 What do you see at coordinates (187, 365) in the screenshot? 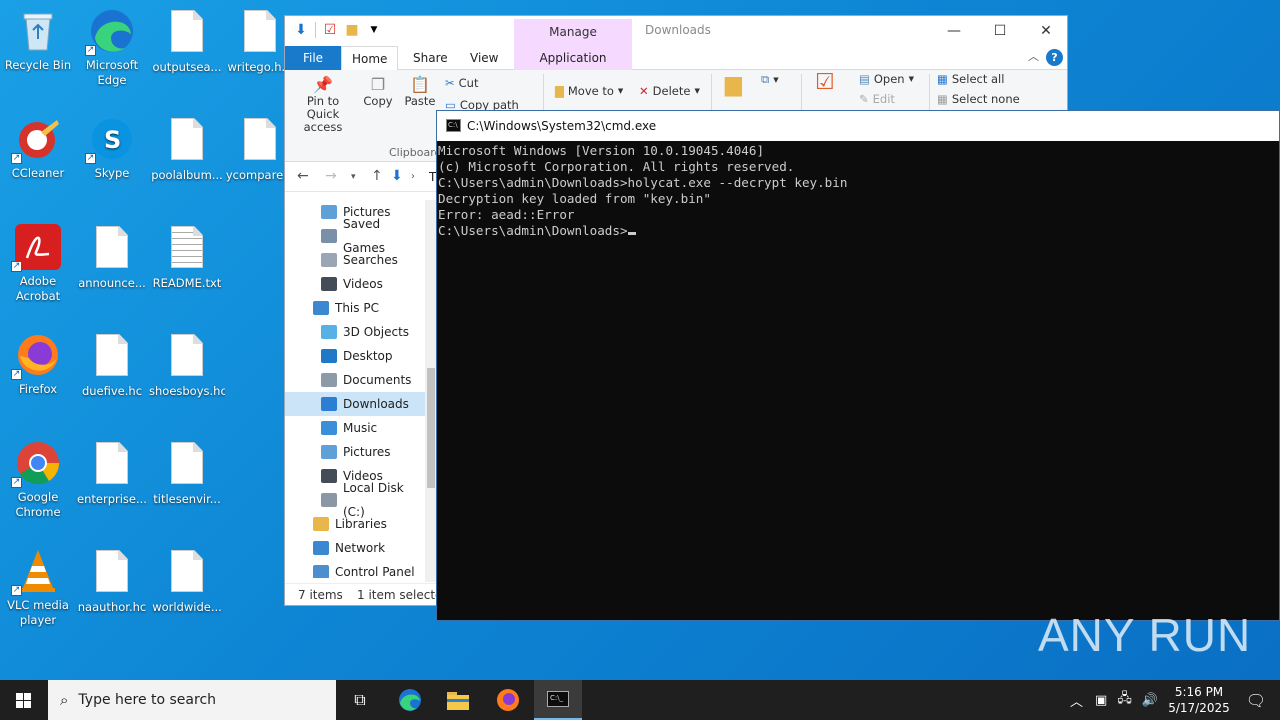
I see `desktop-icon-file: shoesboys.hc` at bounding box center [187, 365].